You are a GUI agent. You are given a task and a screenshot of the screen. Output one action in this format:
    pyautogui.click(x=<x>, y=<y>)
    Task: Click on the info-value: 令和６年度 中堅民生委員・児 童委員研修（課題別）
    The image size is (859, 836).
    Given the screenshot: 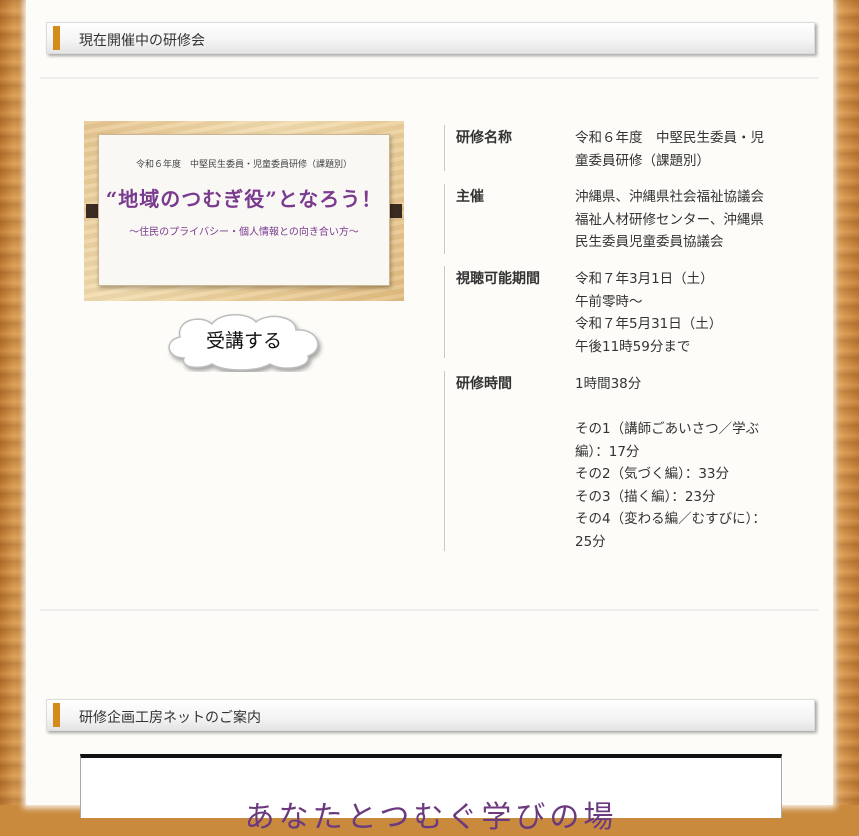 What is the action you would take?
    pyautogui.click(x=682, y=149)
    